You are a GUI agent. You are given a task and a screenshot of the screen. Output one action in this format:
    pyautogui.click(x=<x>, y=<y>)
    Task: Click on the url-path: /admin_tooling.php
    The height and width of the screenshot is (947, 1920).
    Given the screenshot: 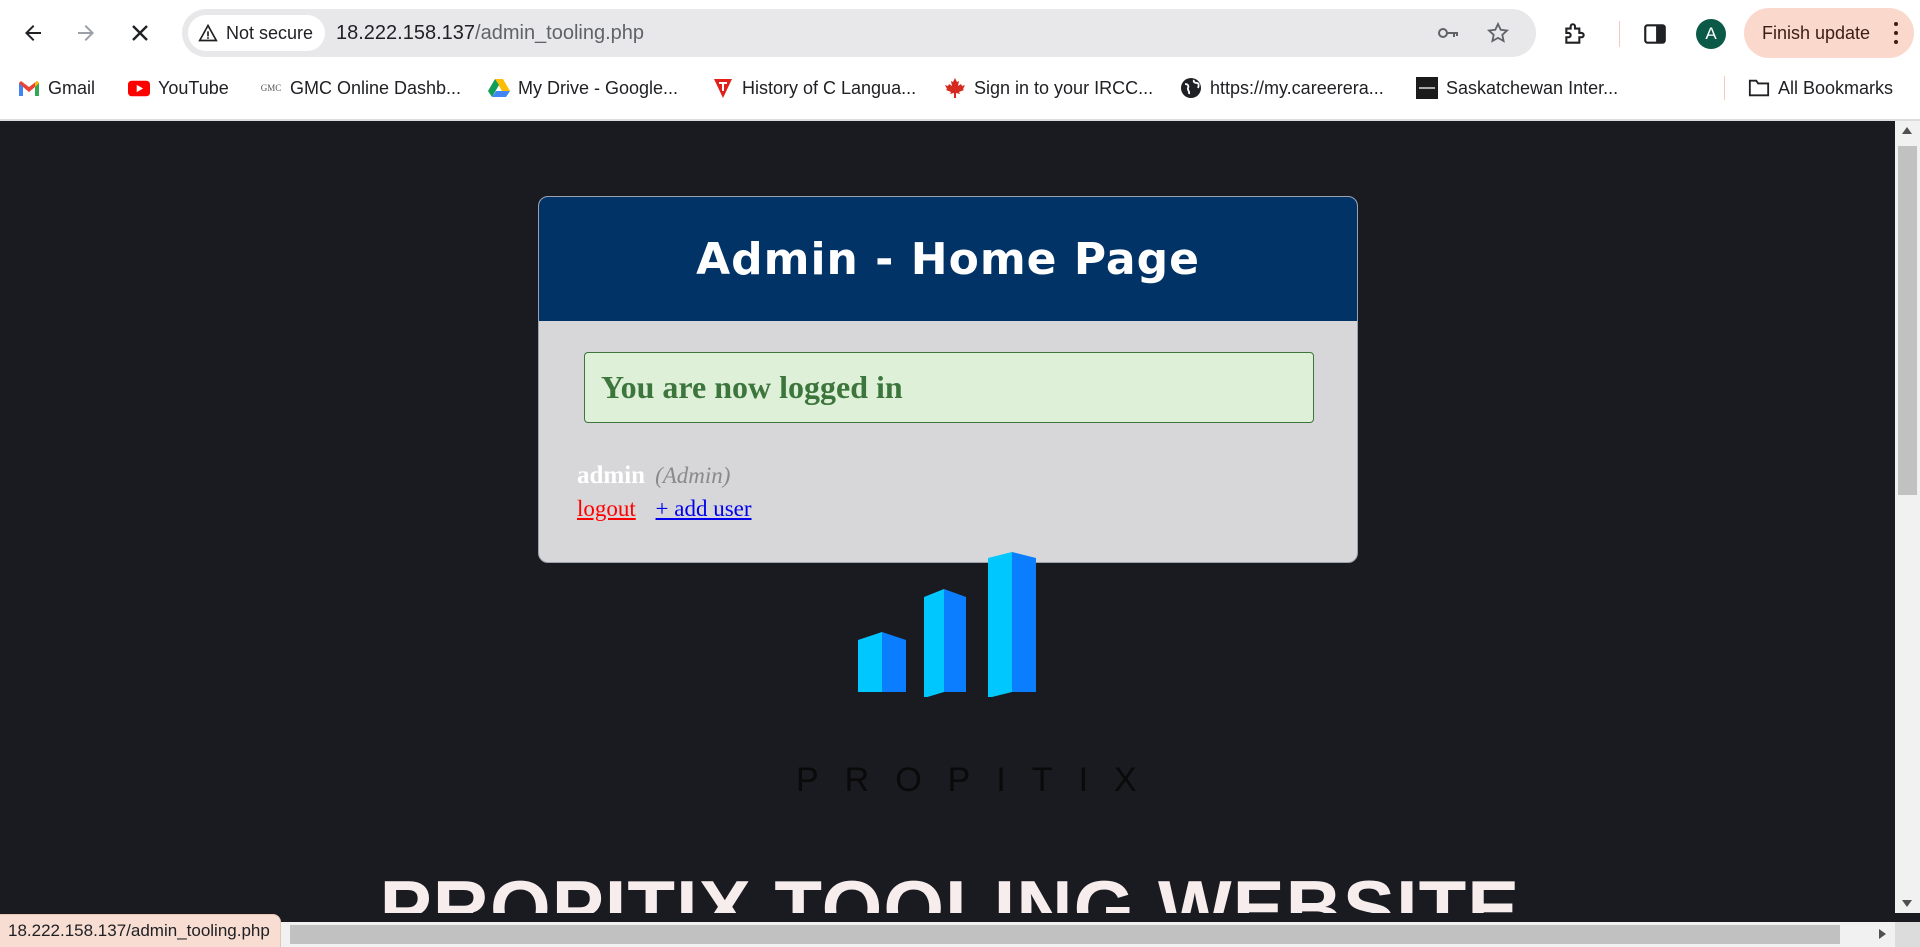 What is the action you would take?
    pyautogui.click(x=560, y=33)
    